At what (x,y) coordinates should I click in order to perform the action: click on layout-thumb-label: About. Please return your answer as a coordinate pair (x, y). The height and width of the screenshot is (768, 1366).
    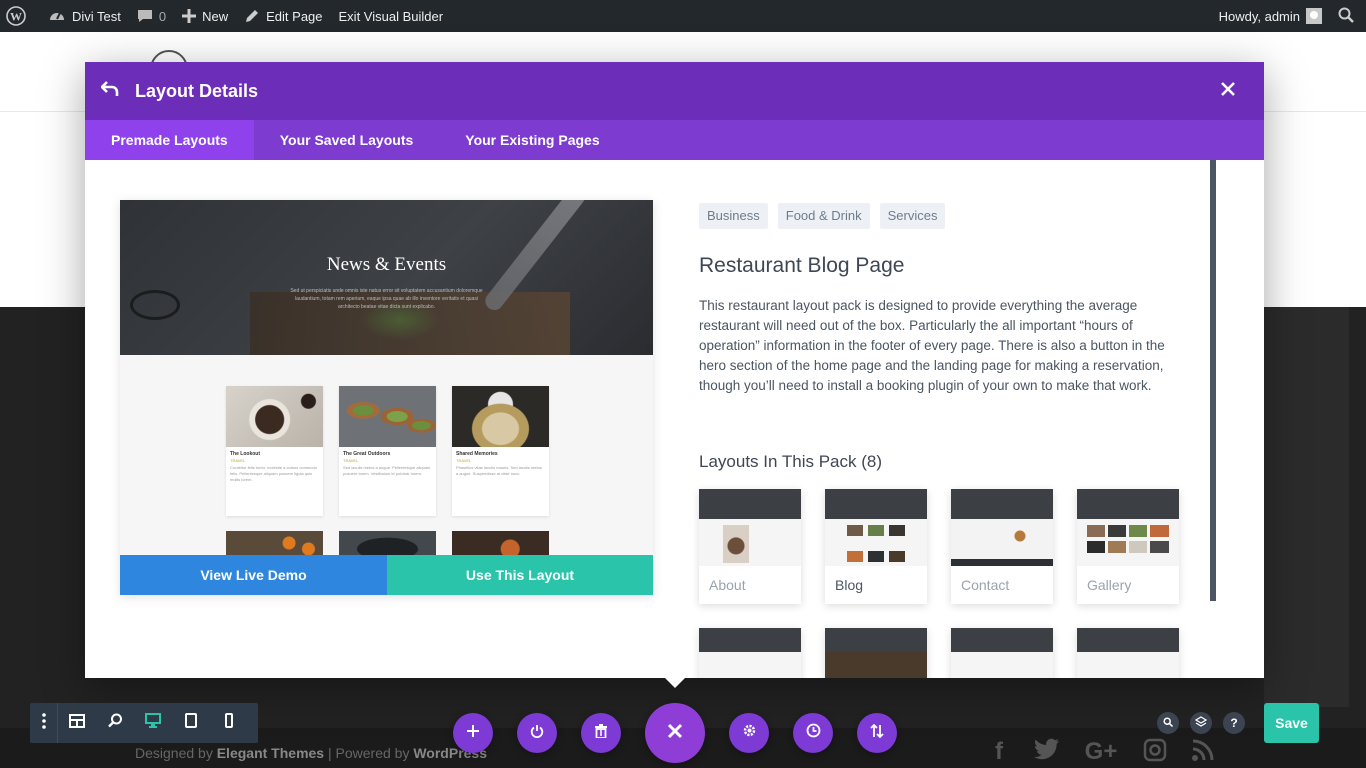
    Looking at the image, I should click on (727, 585).